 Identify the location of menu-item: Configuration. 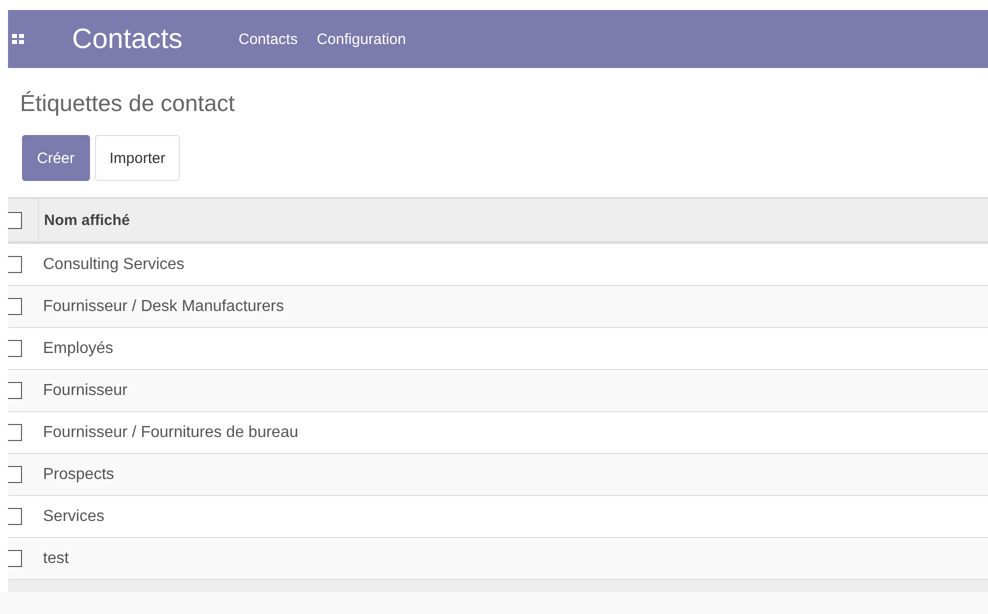
(361, 39).